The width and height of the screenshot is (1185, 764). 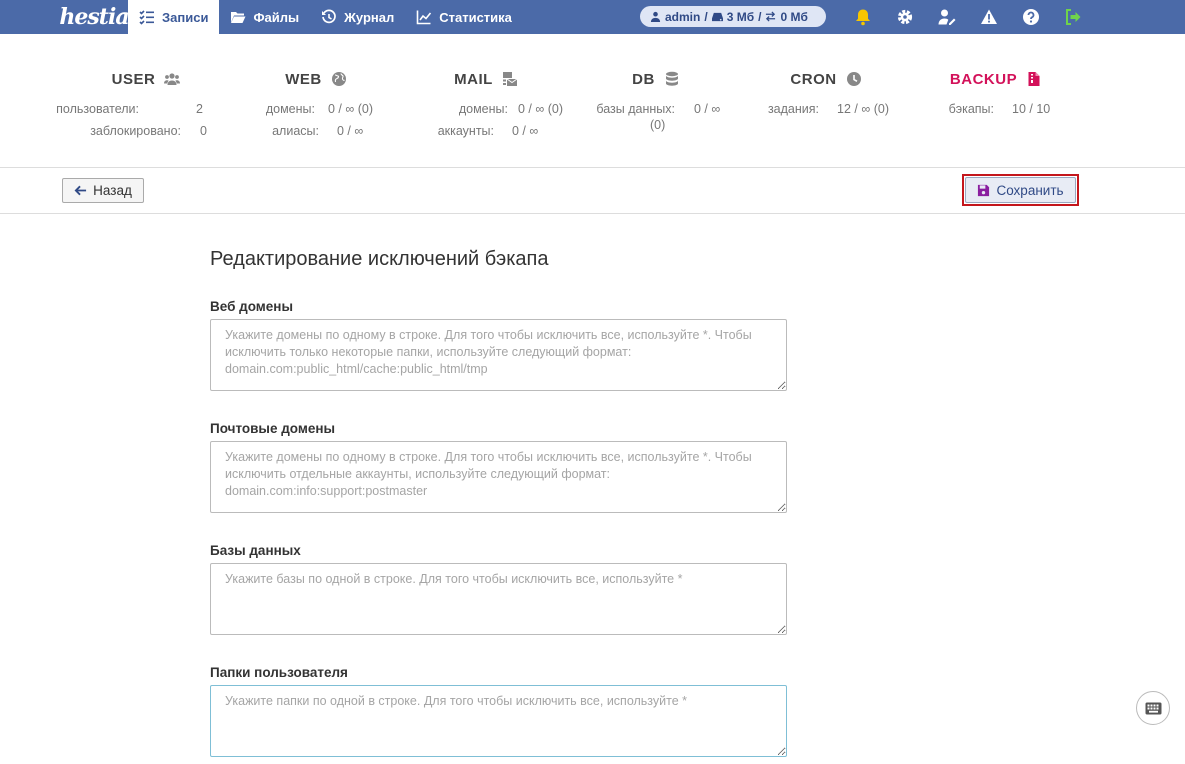 I want to click on notifications-button, so click(x=863, y=17).